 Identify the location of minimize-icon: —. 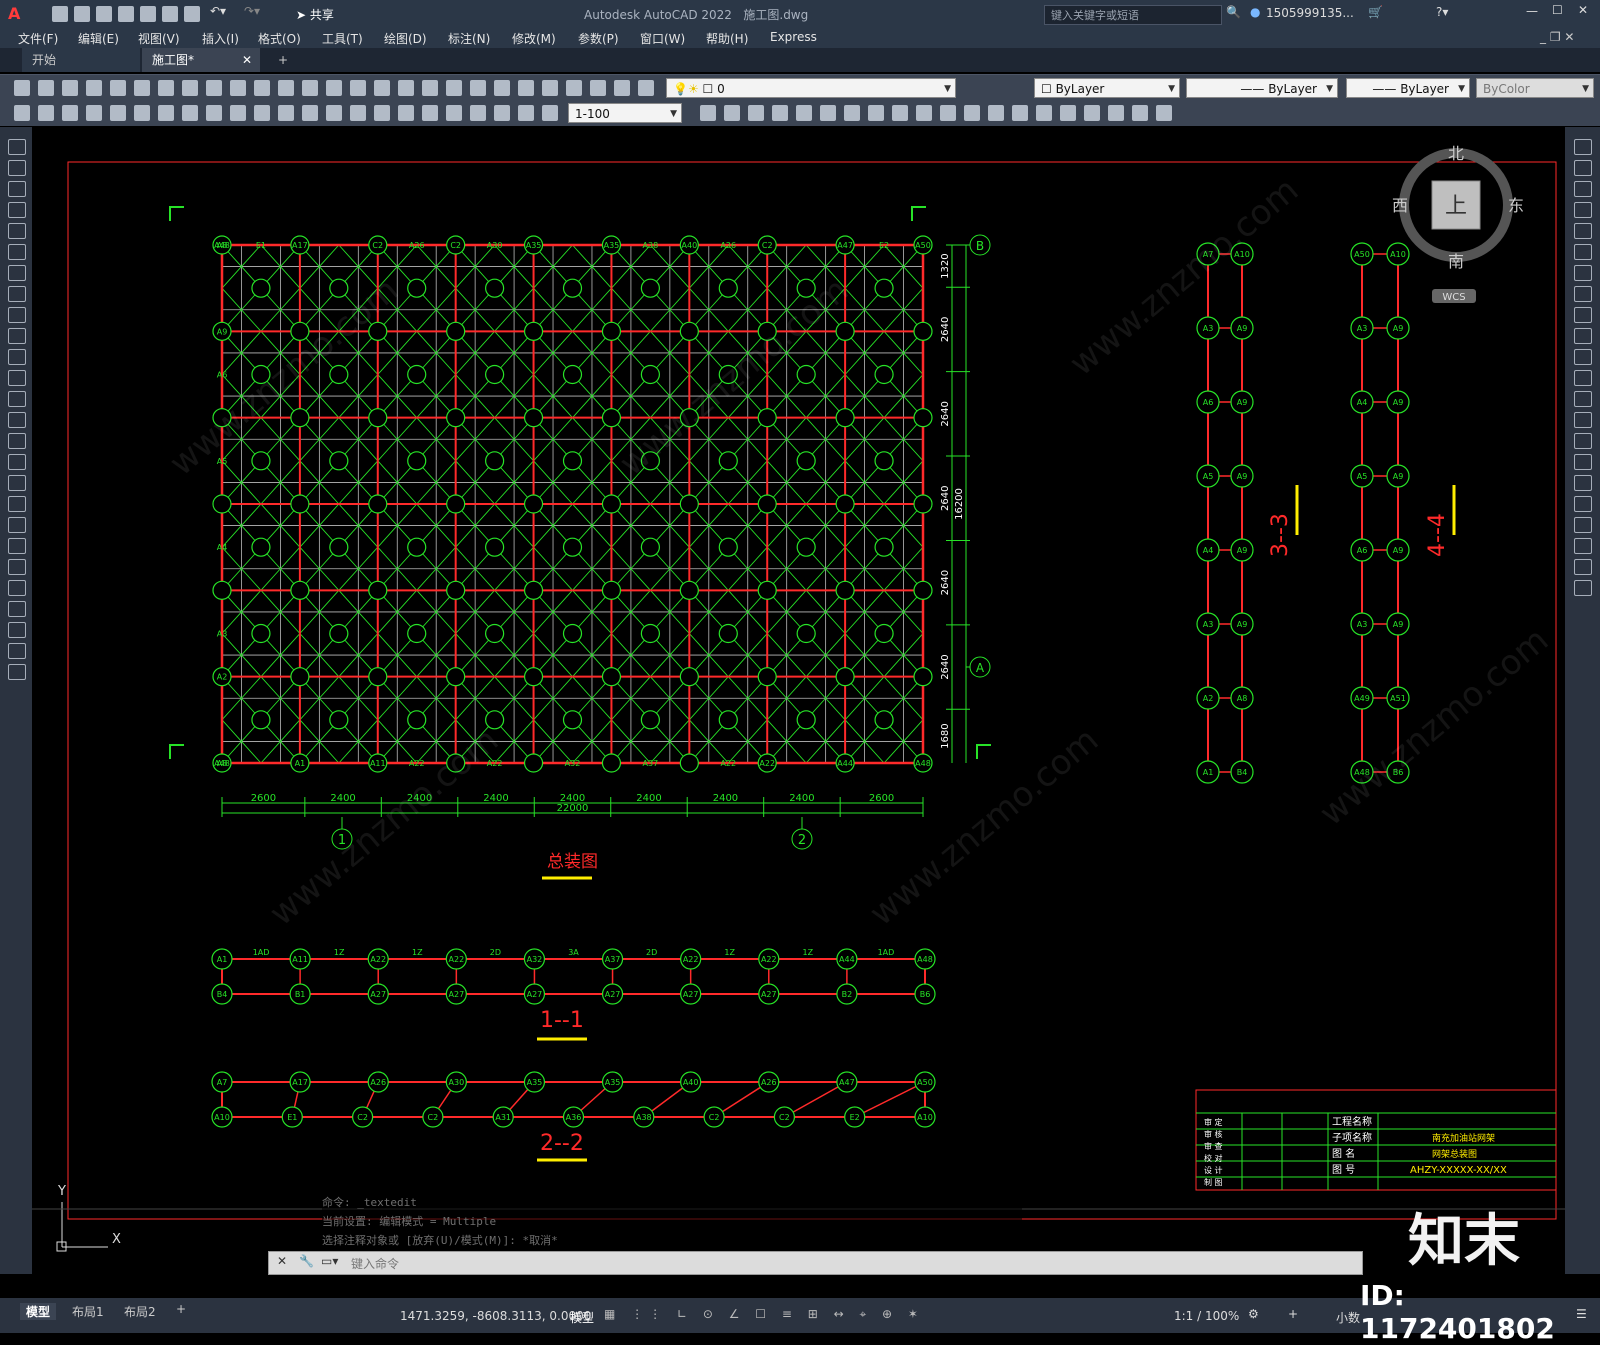
(1532, 11).